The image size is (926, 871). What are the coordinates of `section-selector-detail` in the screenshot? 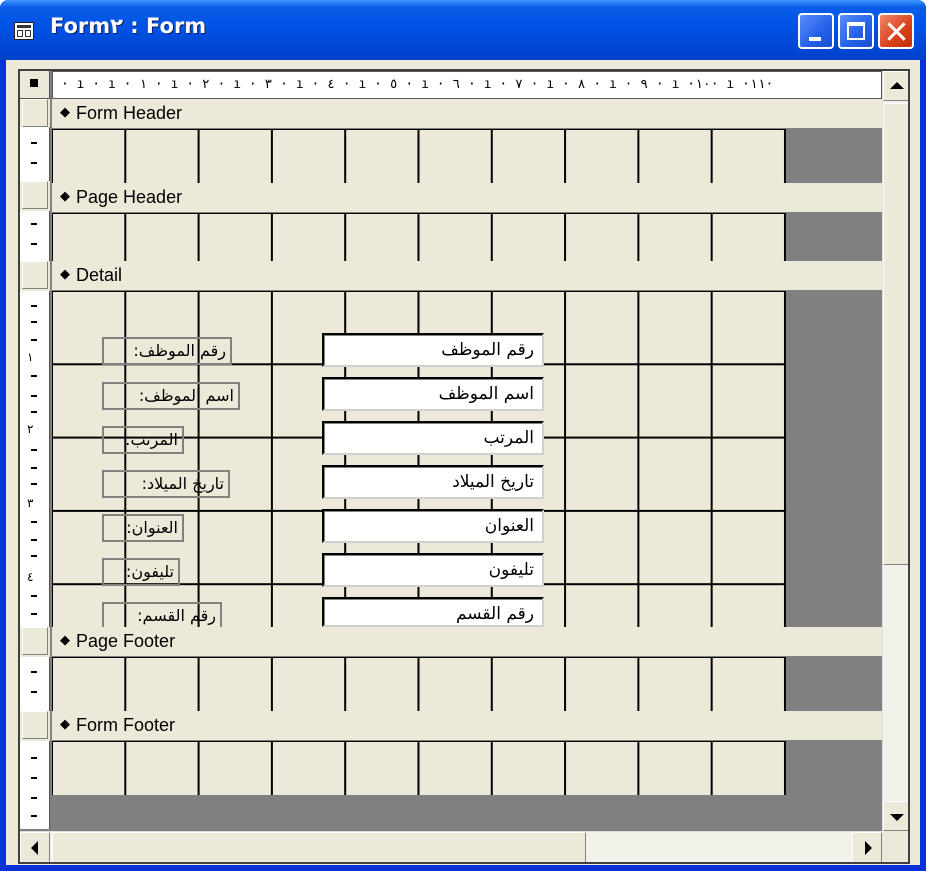 It's located at (35, 275).